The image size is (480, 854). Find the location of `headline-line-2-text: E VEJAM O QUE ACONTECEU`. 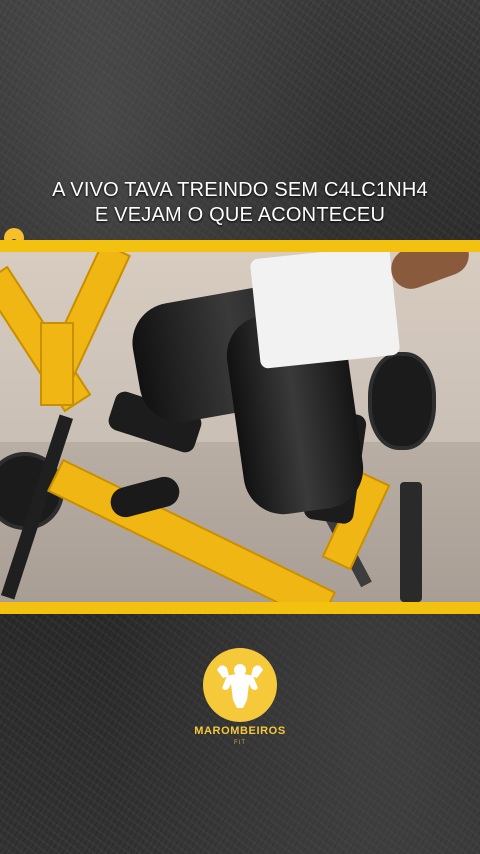

headline-line-2-text: E VEJAM O QUE ACONTECEU is located at coordinates (240, 215).